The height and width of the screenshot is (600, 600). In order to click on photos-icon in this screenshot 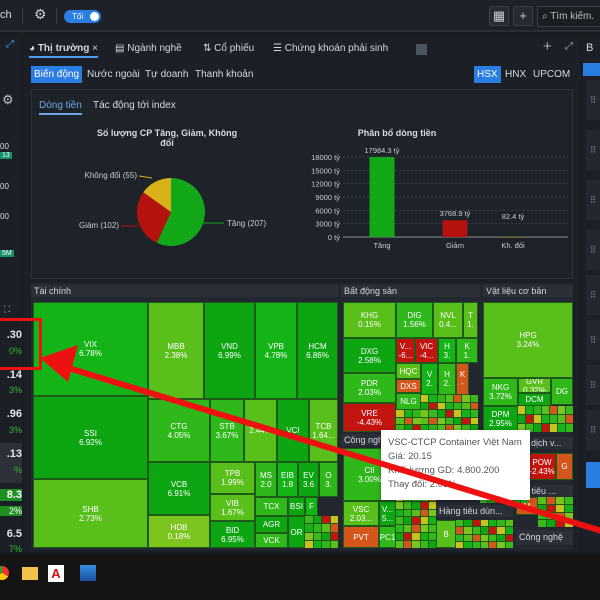, I will do `click(88, 573)`.